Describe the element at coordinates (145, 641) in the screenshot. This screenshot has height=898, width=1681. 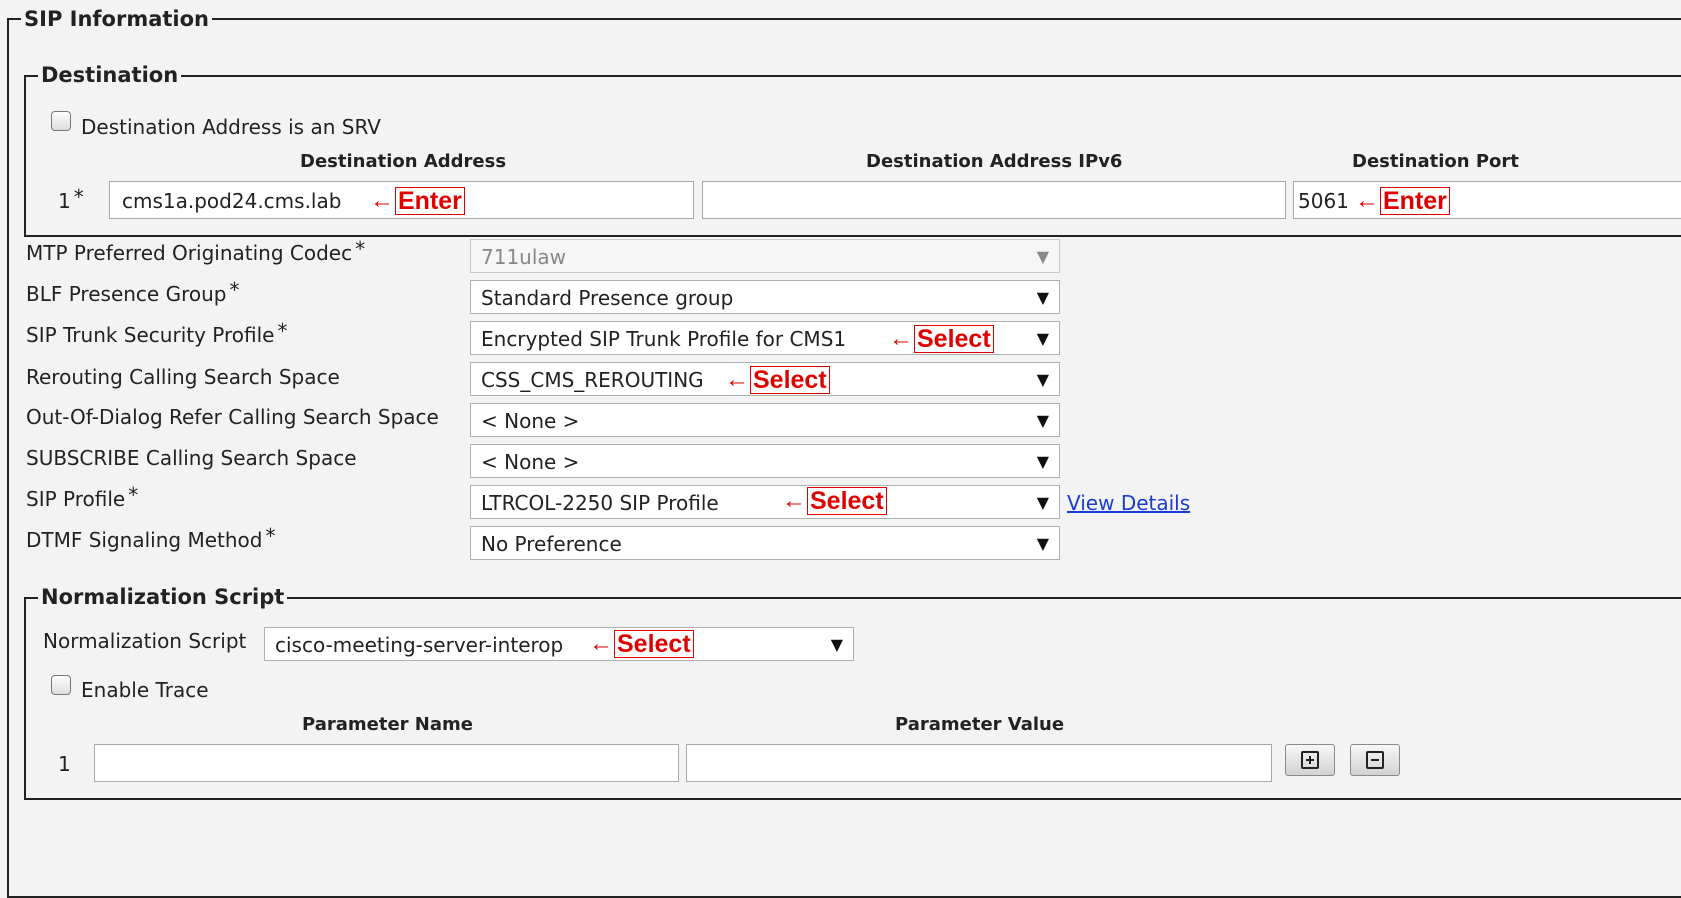
I see `normalization-script-label: Normalization Script` at that location.